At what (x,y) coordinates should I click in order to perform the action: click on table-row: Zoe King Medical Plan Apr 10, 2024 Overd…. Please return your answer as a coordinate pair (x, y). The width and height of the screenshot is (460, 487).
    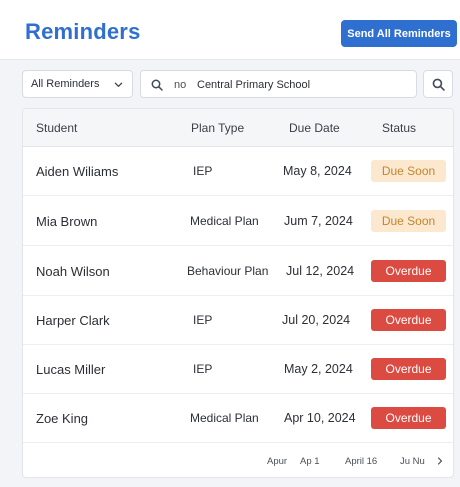
    Looking at the image, I should click on (238, 418).